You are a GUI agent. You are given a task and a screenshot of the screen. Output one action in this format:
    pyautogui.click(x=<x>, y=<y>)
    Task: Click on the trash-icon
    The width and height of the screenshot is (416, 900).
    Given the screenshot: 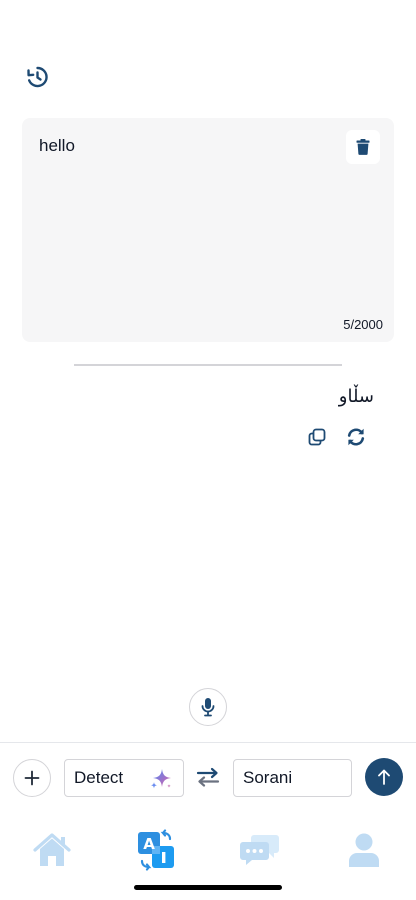 What is the action you would take?
    pyautogui.click(x=363, y=147)
    